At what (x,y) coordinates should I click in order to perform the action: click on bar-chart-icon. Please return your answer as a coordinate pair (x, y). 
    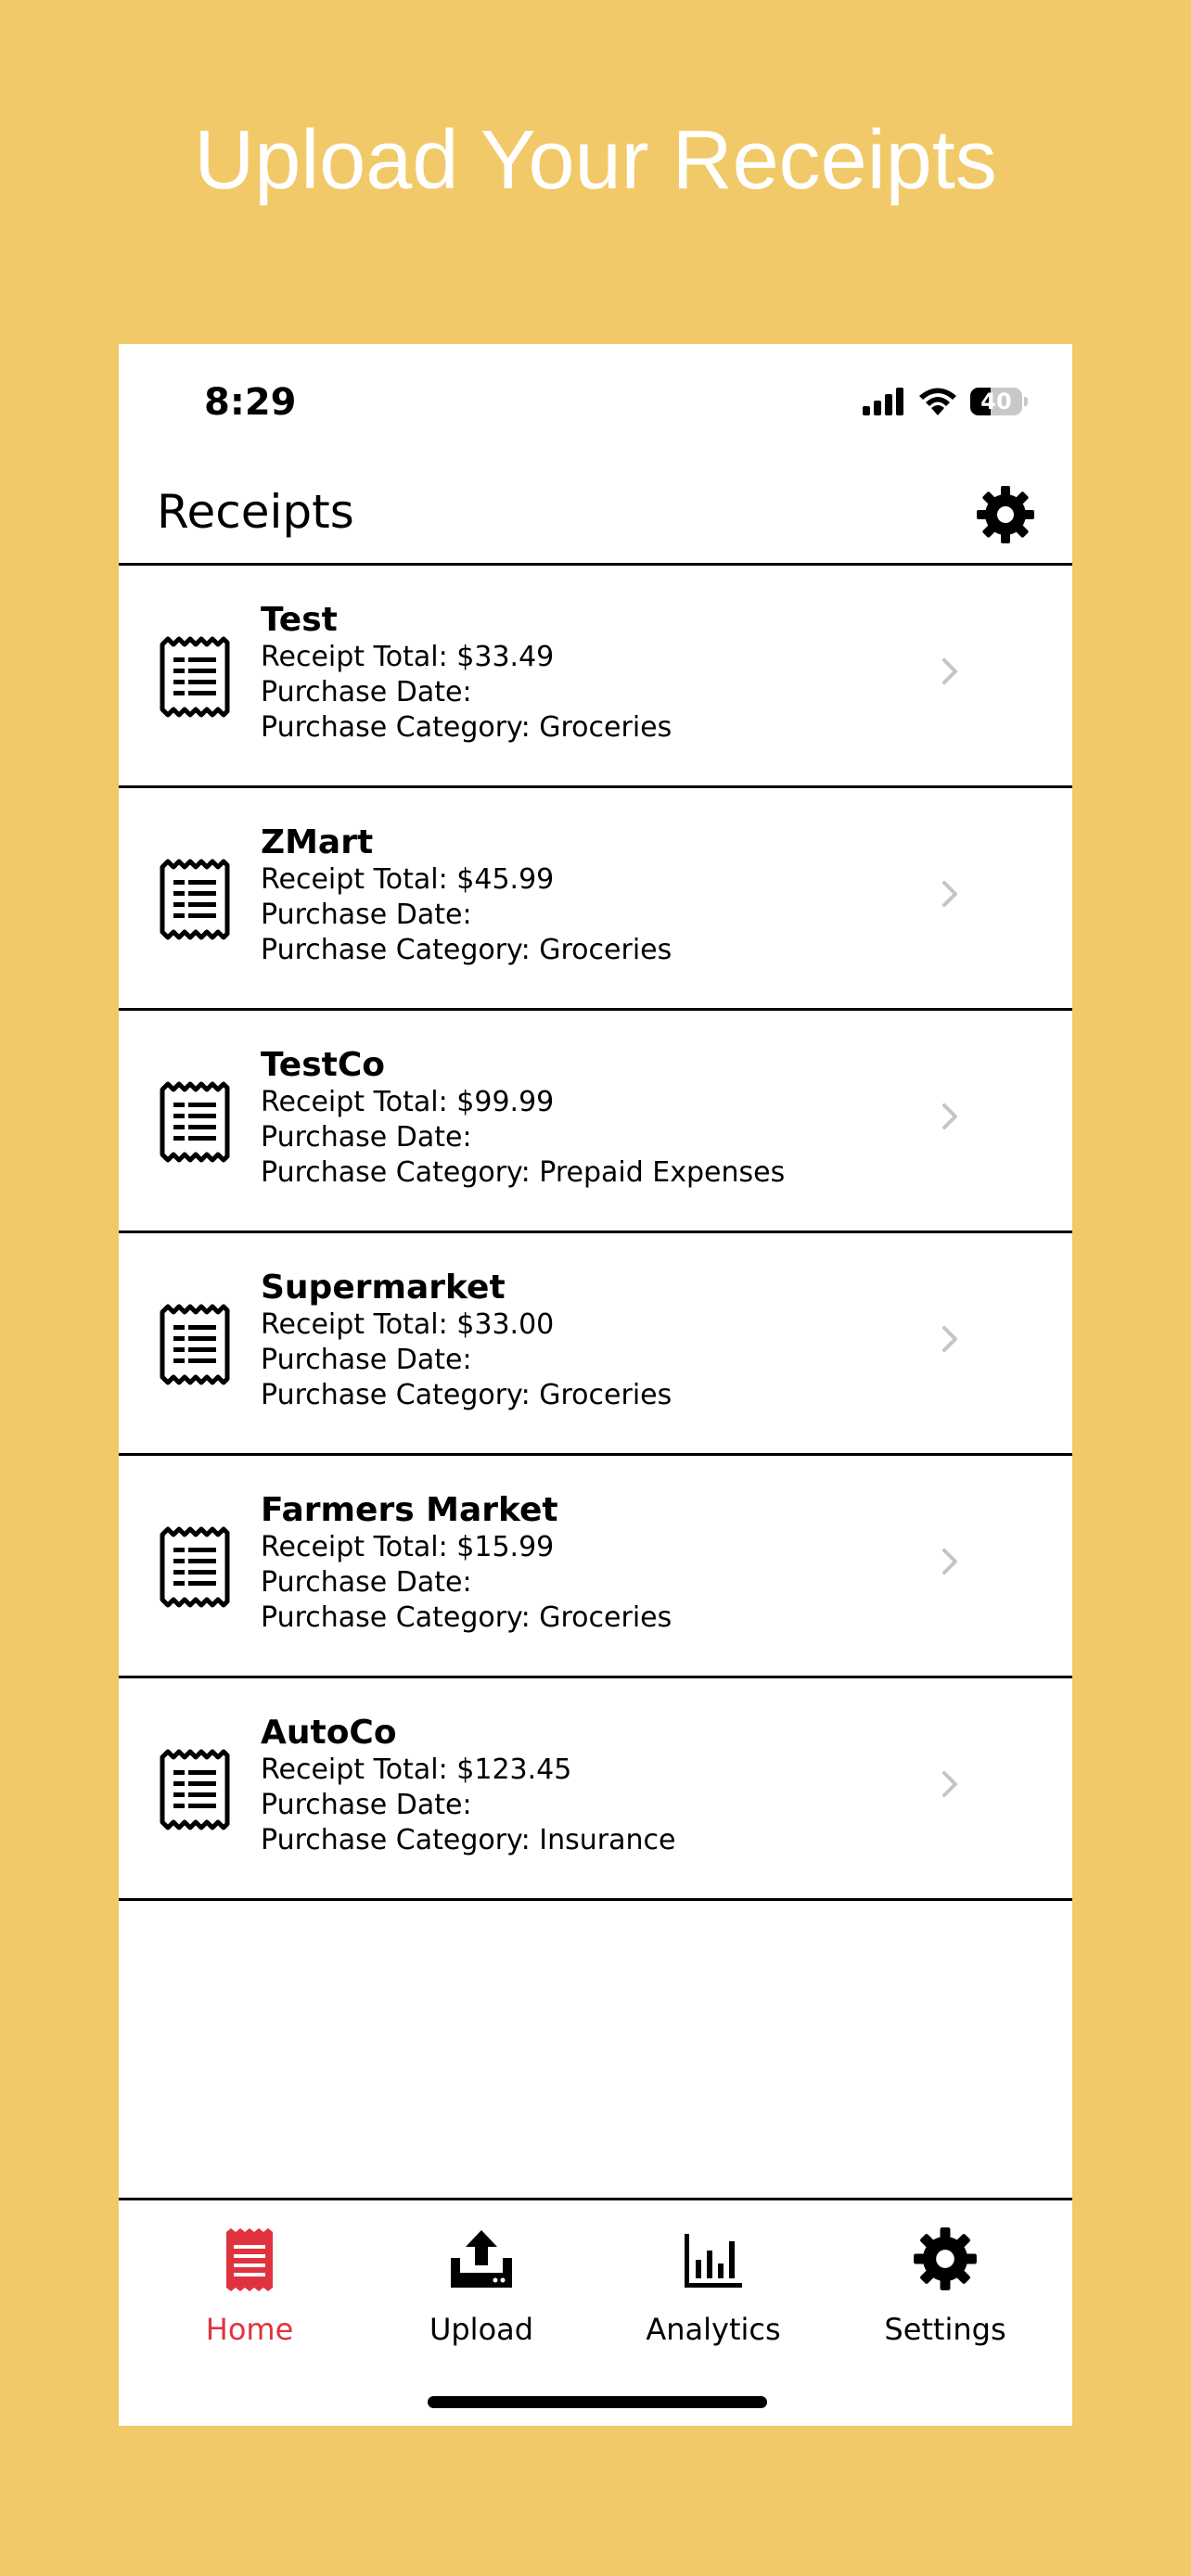
    Looking at the image, I should click on (713, 2261).